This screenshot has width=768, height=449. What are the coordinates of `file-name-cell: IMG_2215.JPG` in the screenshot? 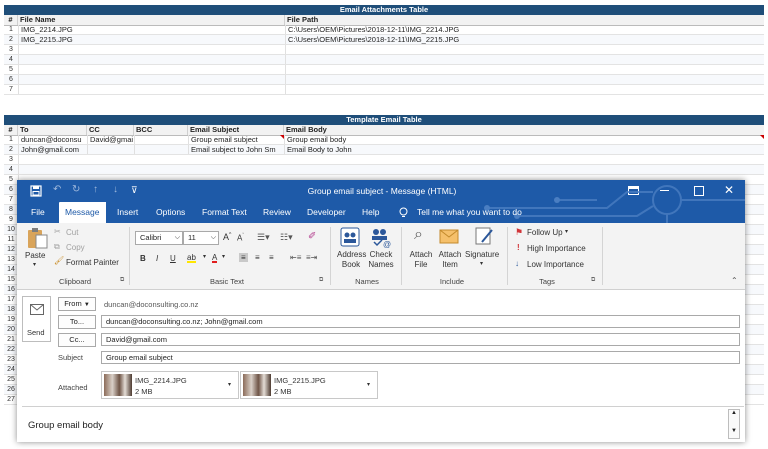 It's located at (151, 40).